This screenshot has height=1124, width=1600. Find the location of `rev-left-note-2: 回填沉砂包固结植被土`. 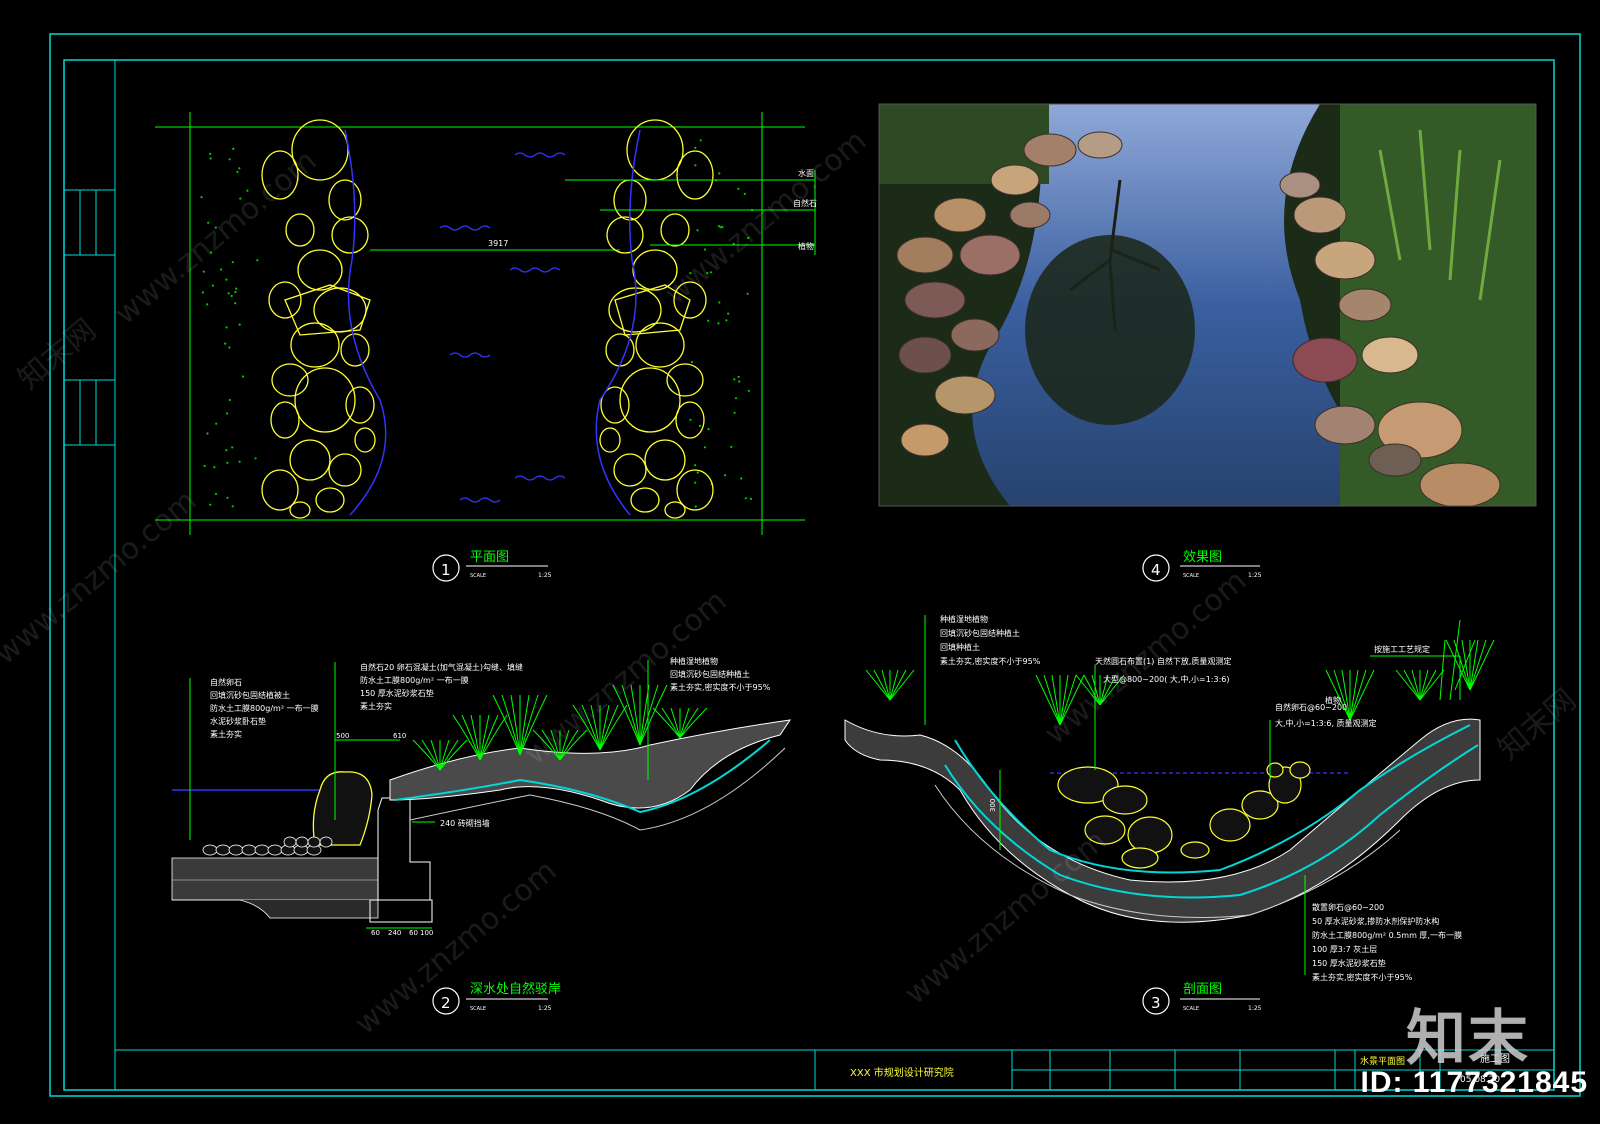

rev-left-note-2: 回填沉砂包固结植被土 is located at coordinates (250, 695).